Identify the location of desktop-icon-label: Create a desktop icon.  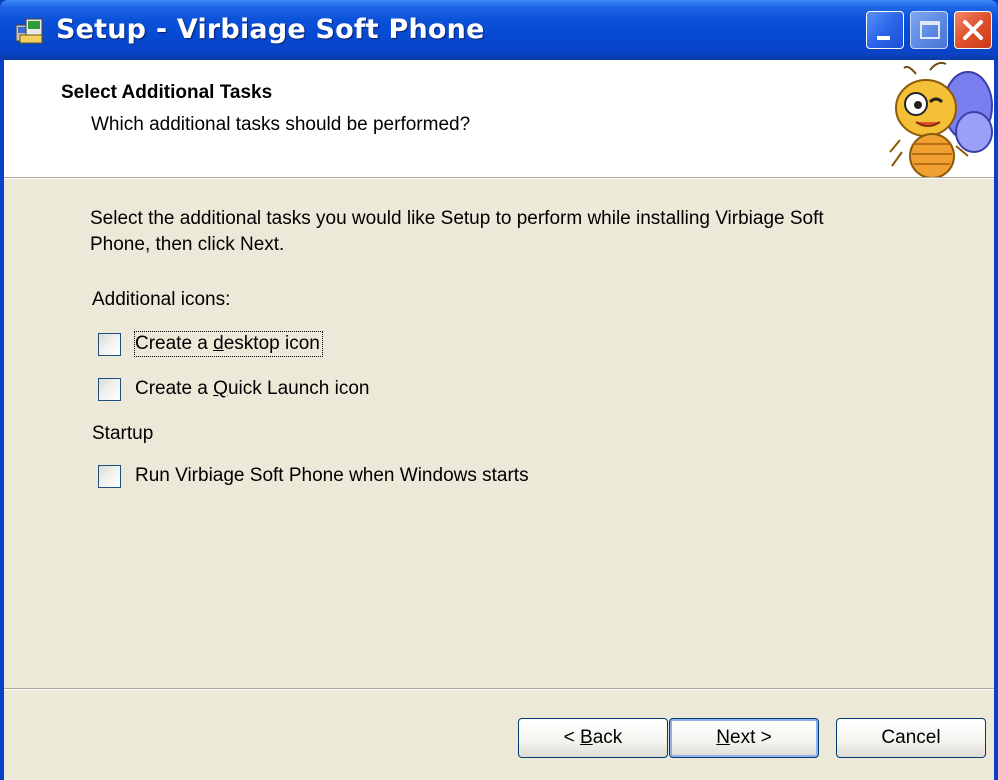
(228, 344).